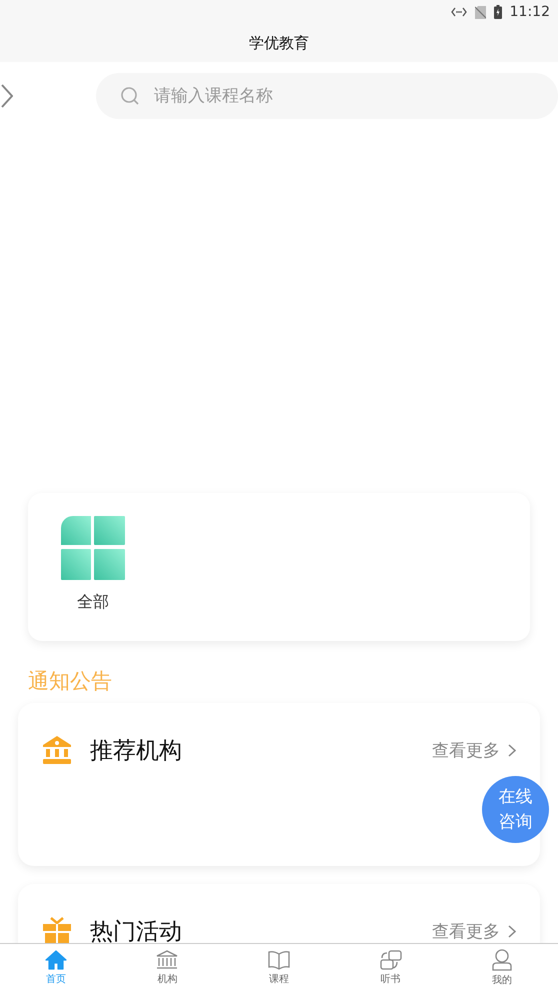 The image size is (558, 992). I want to click on tab-item: 听书, so click(390, 968).